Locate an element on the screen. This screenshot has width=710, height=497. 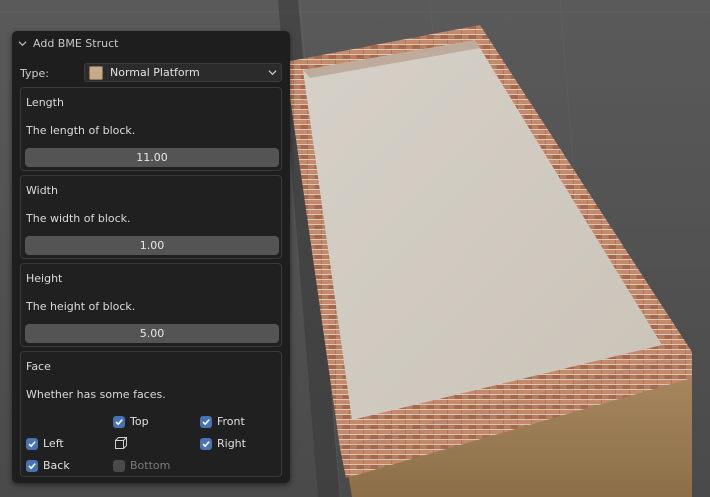
face-top-checkbox: Top is located at coordinates (131, 421).